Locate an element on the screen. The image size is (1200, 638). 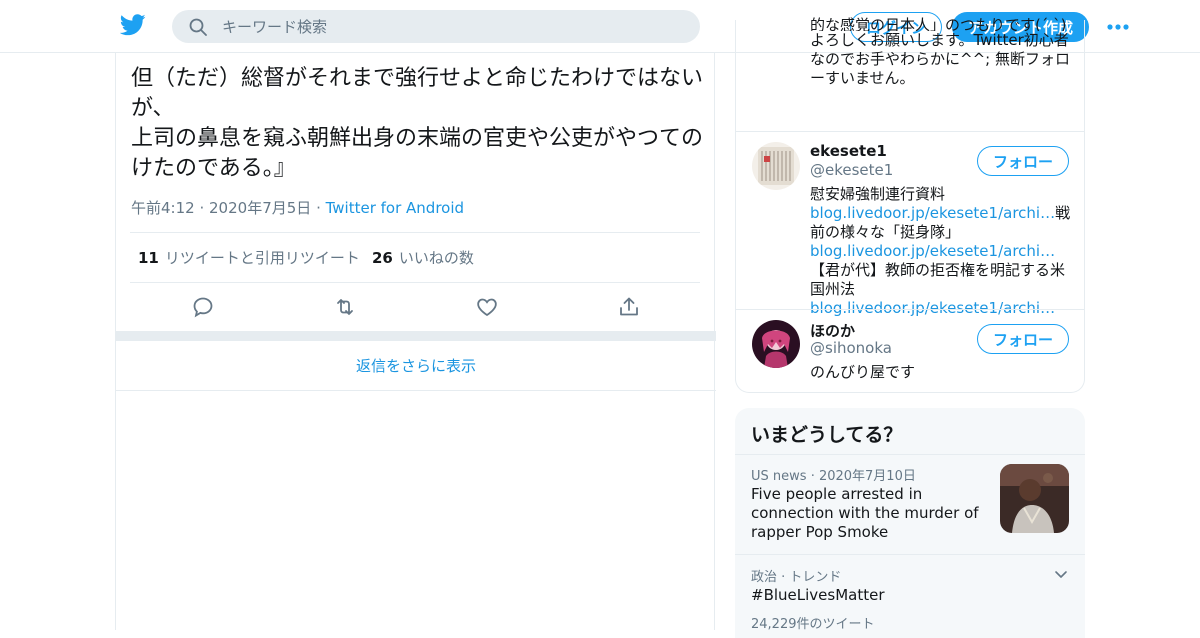
search-icon is located at coordinates (198, 27).